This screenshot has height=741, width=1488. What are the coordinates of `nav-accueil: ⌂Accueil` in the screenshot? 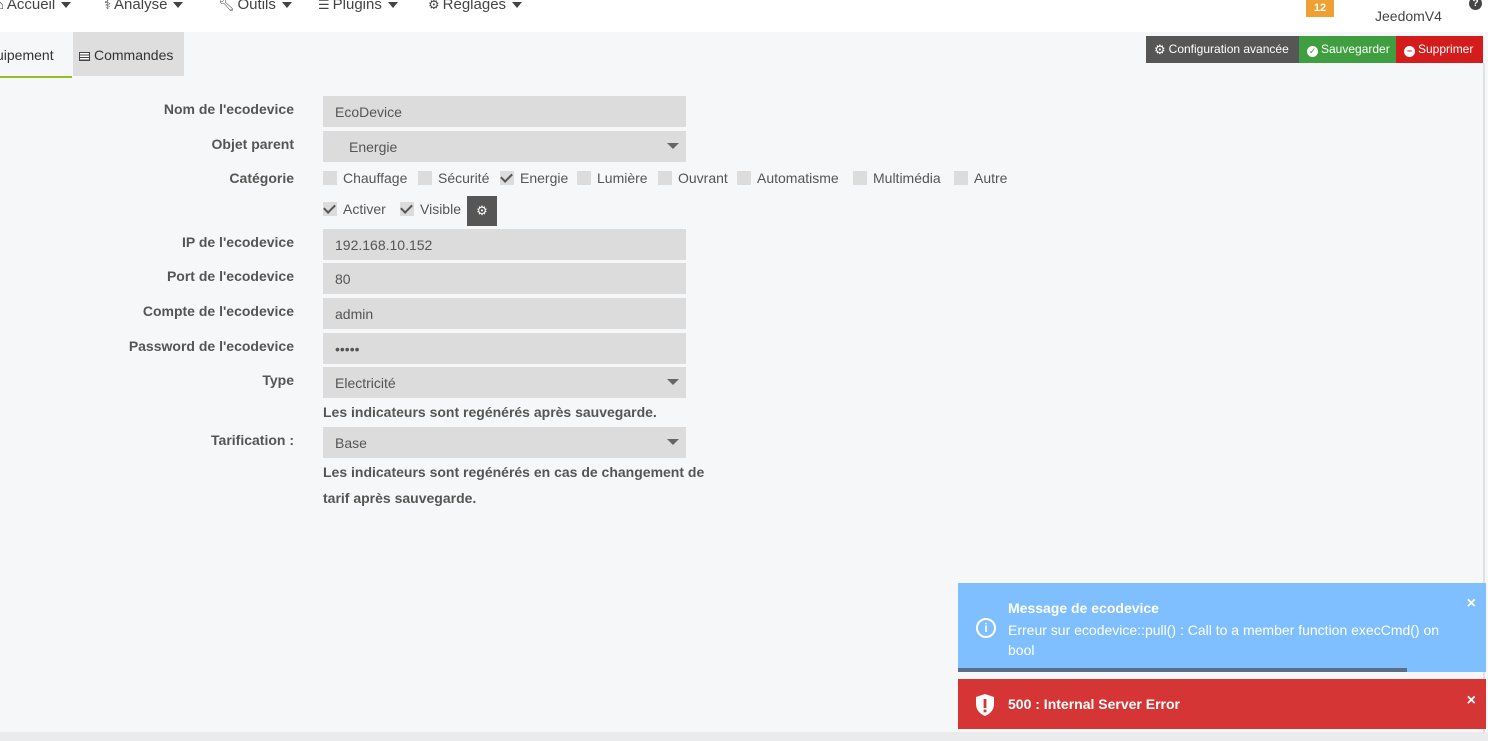 It's located at (36, 6).